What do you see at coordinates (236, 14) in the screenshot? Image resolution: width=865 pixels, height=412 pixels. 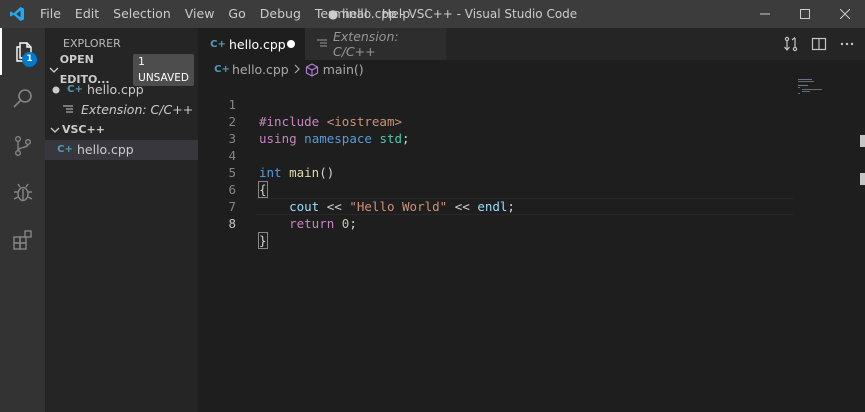 I see `menu-go: Go` at bounding box center [236, 14].